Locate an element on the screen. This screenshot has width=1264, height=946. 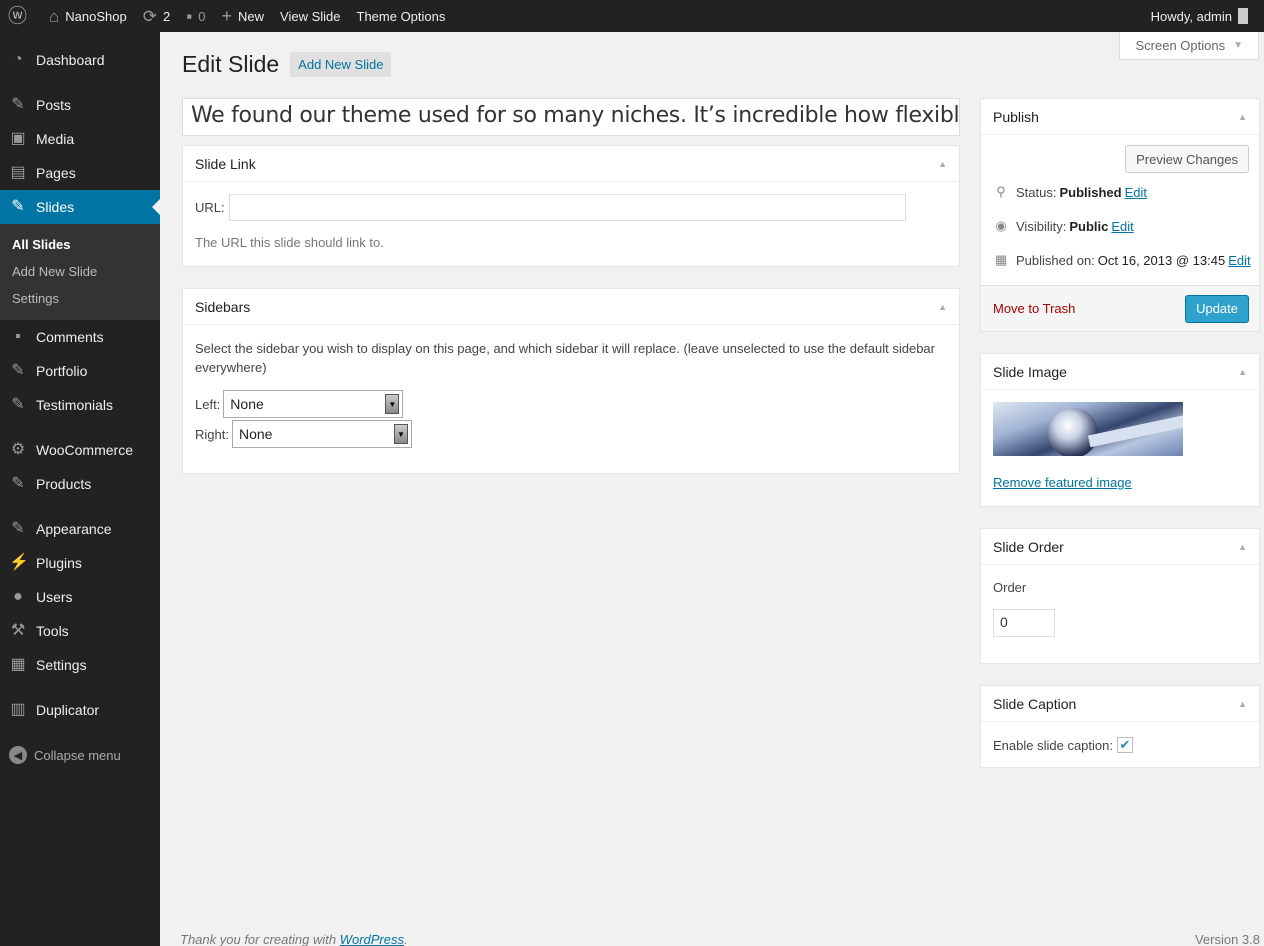
menu-posts: ✎ Posts is located at coordinates (80, 105).